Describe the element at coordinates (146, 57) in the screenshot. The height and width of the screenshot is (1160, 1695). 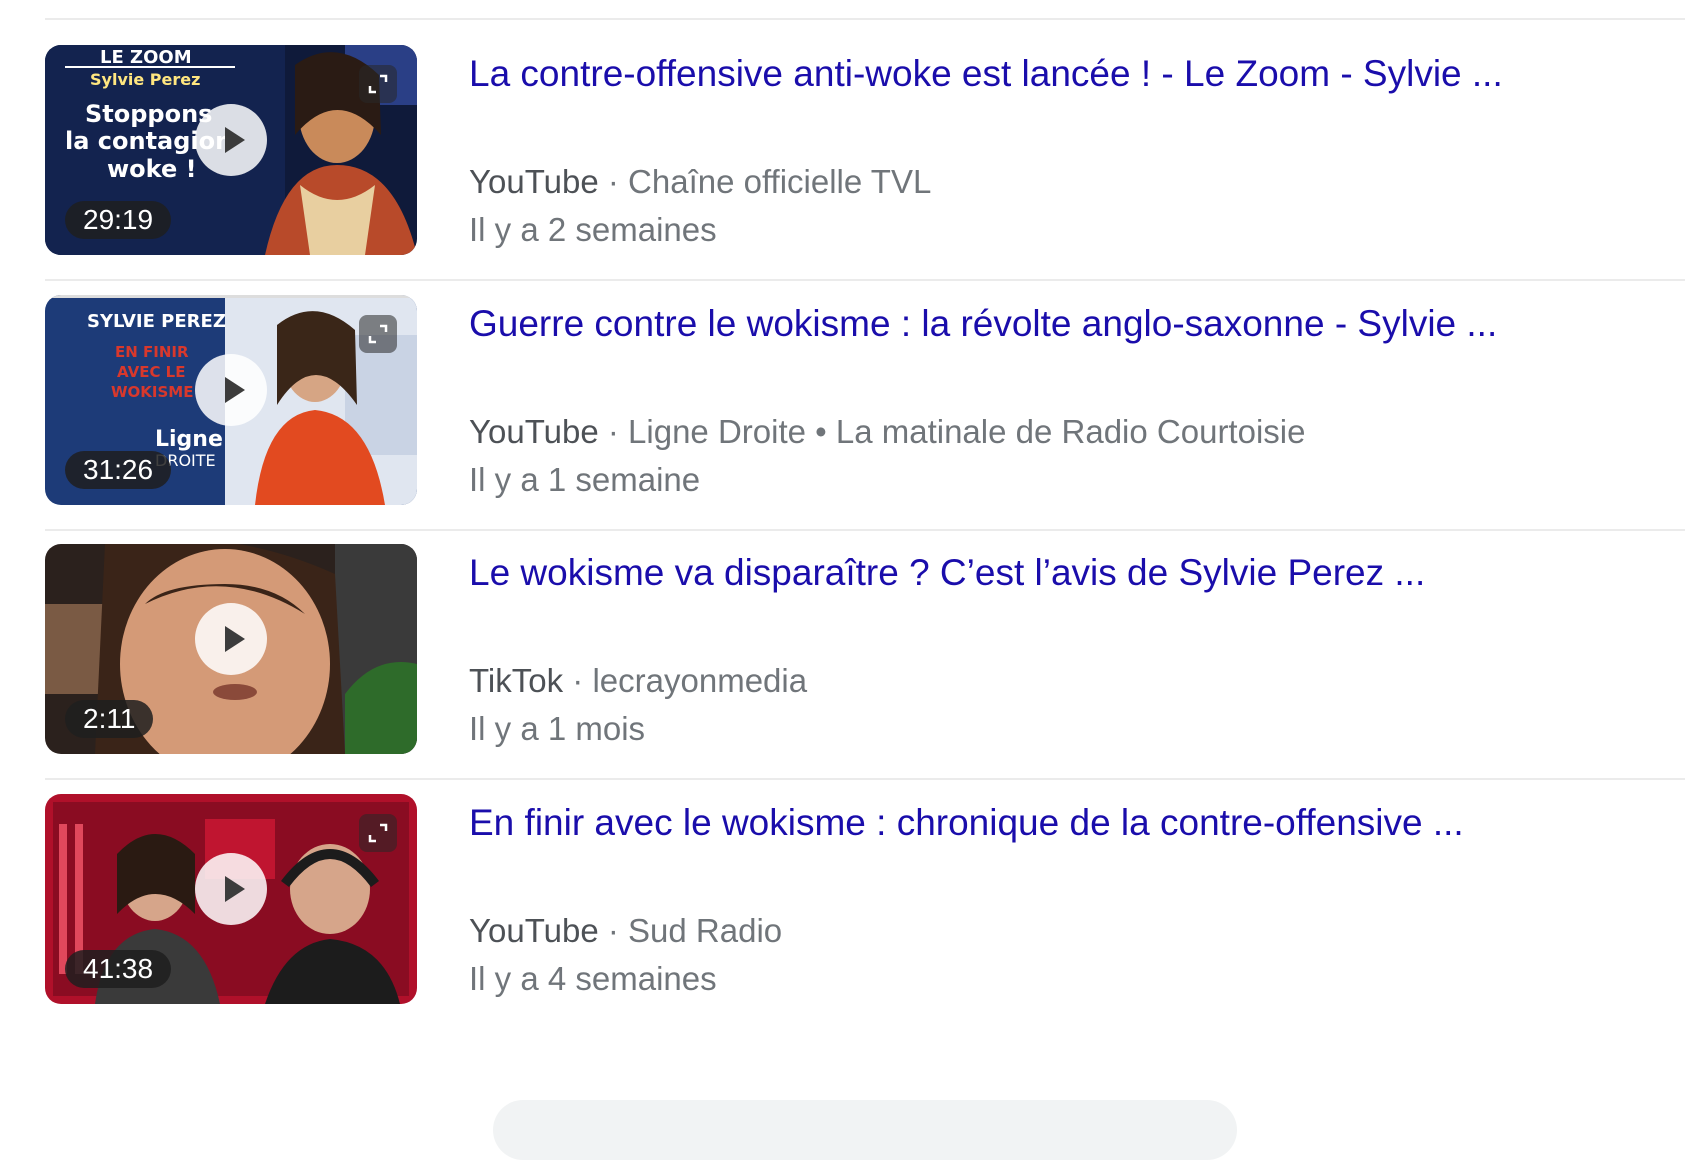
I see `thumbnail-caption: LE ZOOM` at that location.